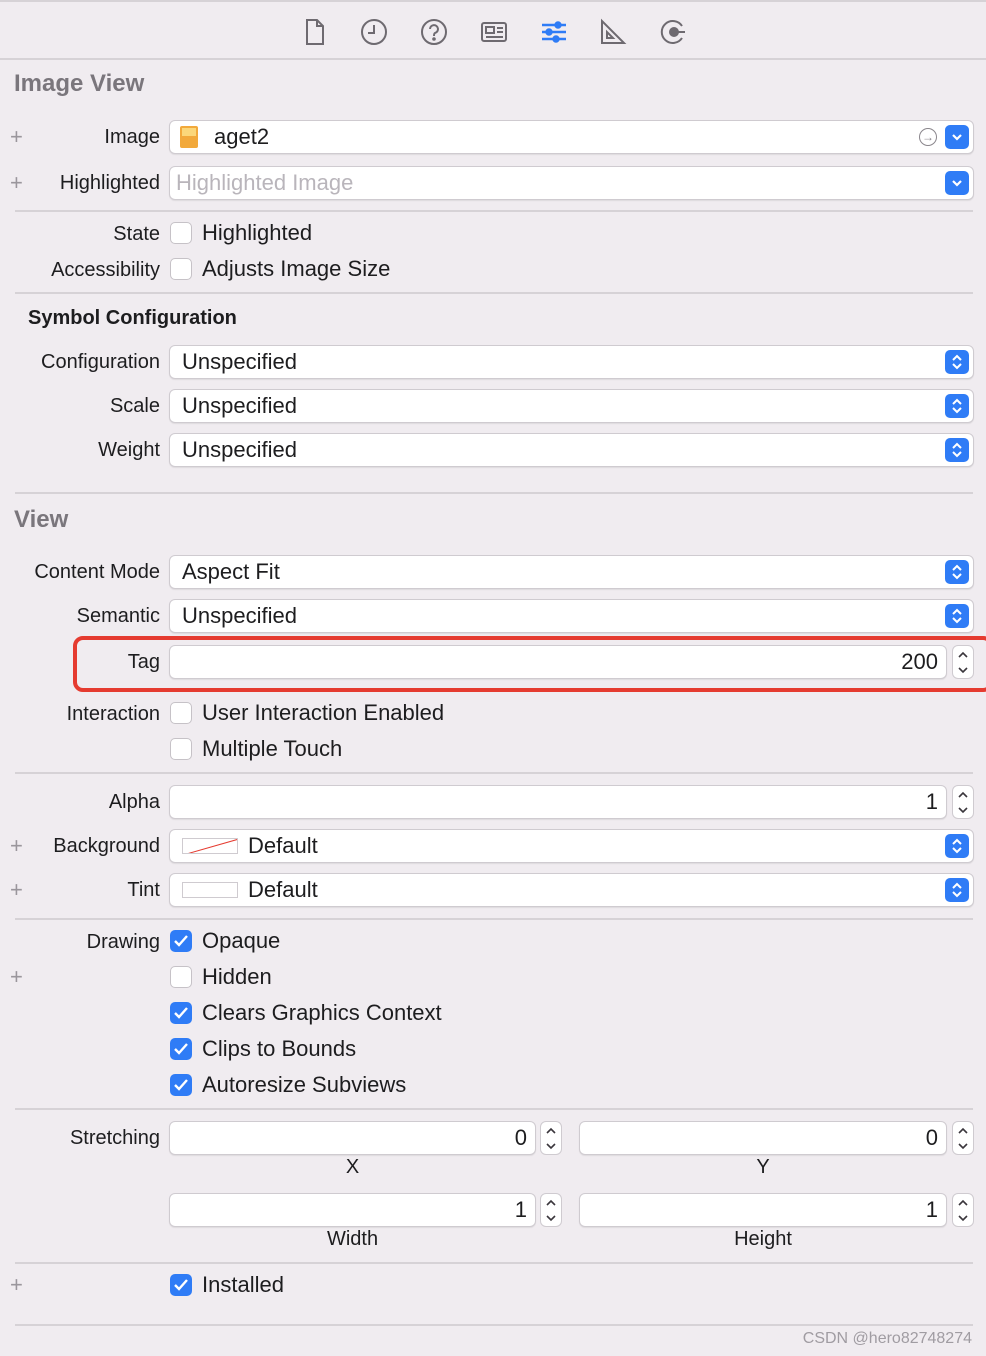 This screenshot has width=986, height=1356. What do you see at coordinates (554, 32) in the screenshot?
I see `attributes-icon` at bounding box center [554, 32].